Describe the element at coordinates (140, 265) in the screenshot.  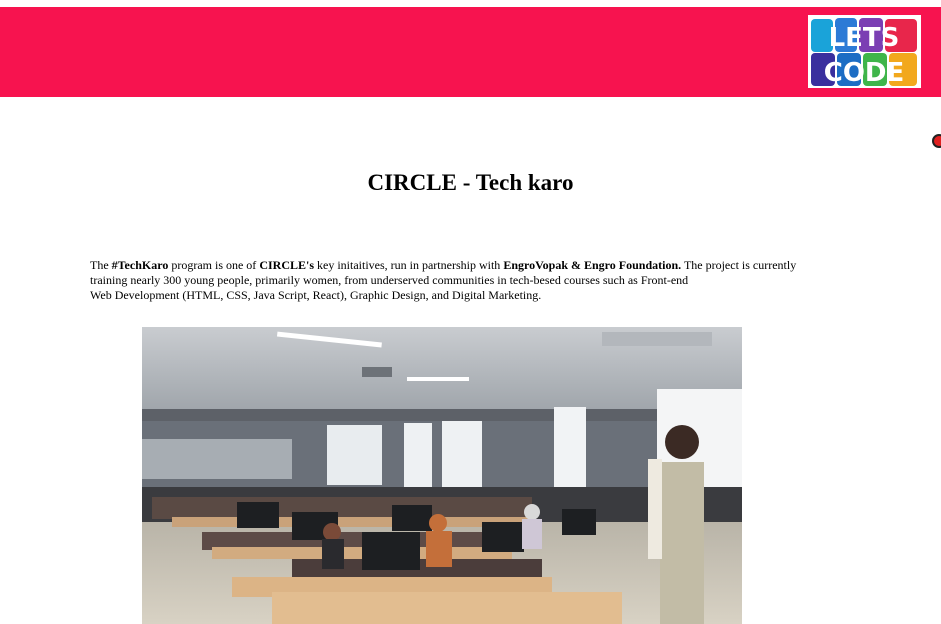
I see `intro-bold-techkaro: #TechKaro` at that location.